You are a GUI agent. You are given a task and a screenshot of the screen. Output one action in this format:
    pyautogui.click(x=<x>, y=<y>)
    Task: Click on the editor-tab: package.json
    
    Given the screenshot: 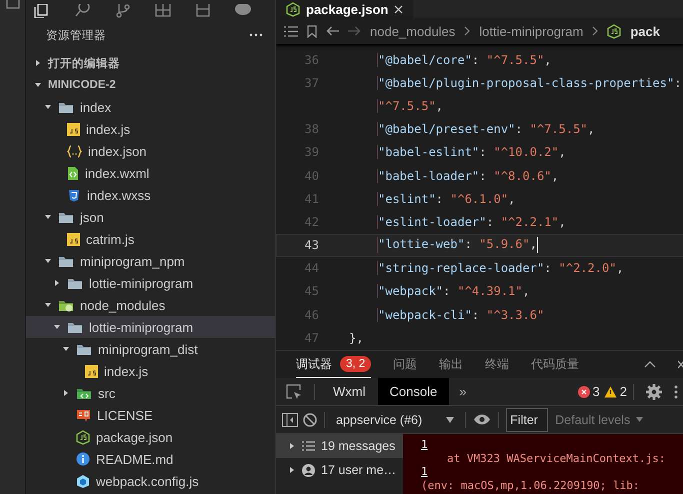 What is the action you would take?
    pyautogui.click(x=345, y=9)
    